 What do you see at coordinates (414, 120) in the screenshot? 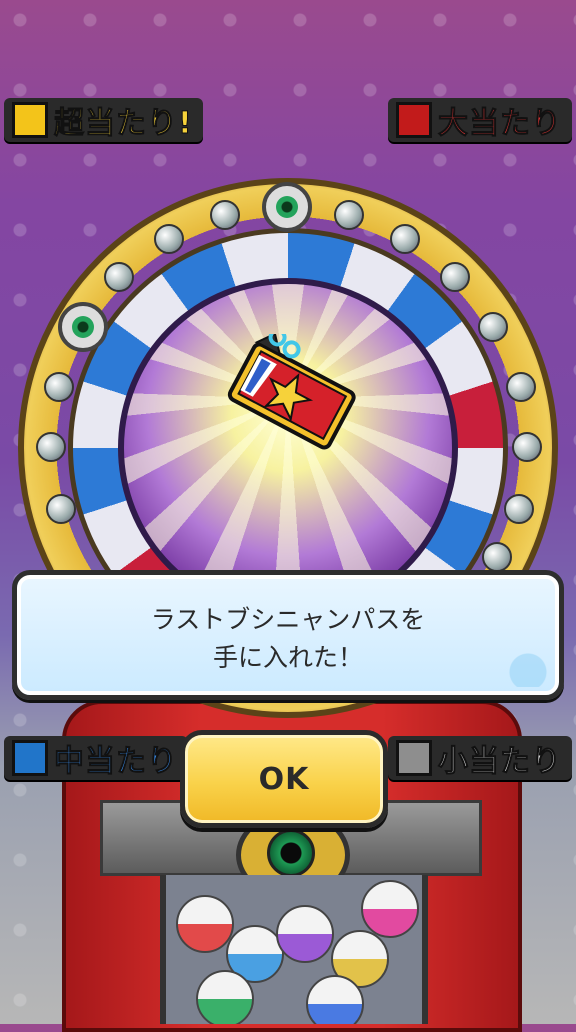
I see `big-swatch` at bounding box center [414, 120].